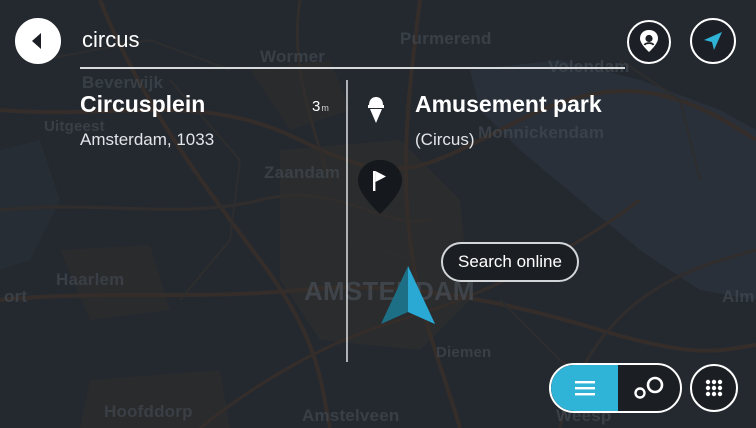  I want to click on flag-marker-icon, so click(380, 187).